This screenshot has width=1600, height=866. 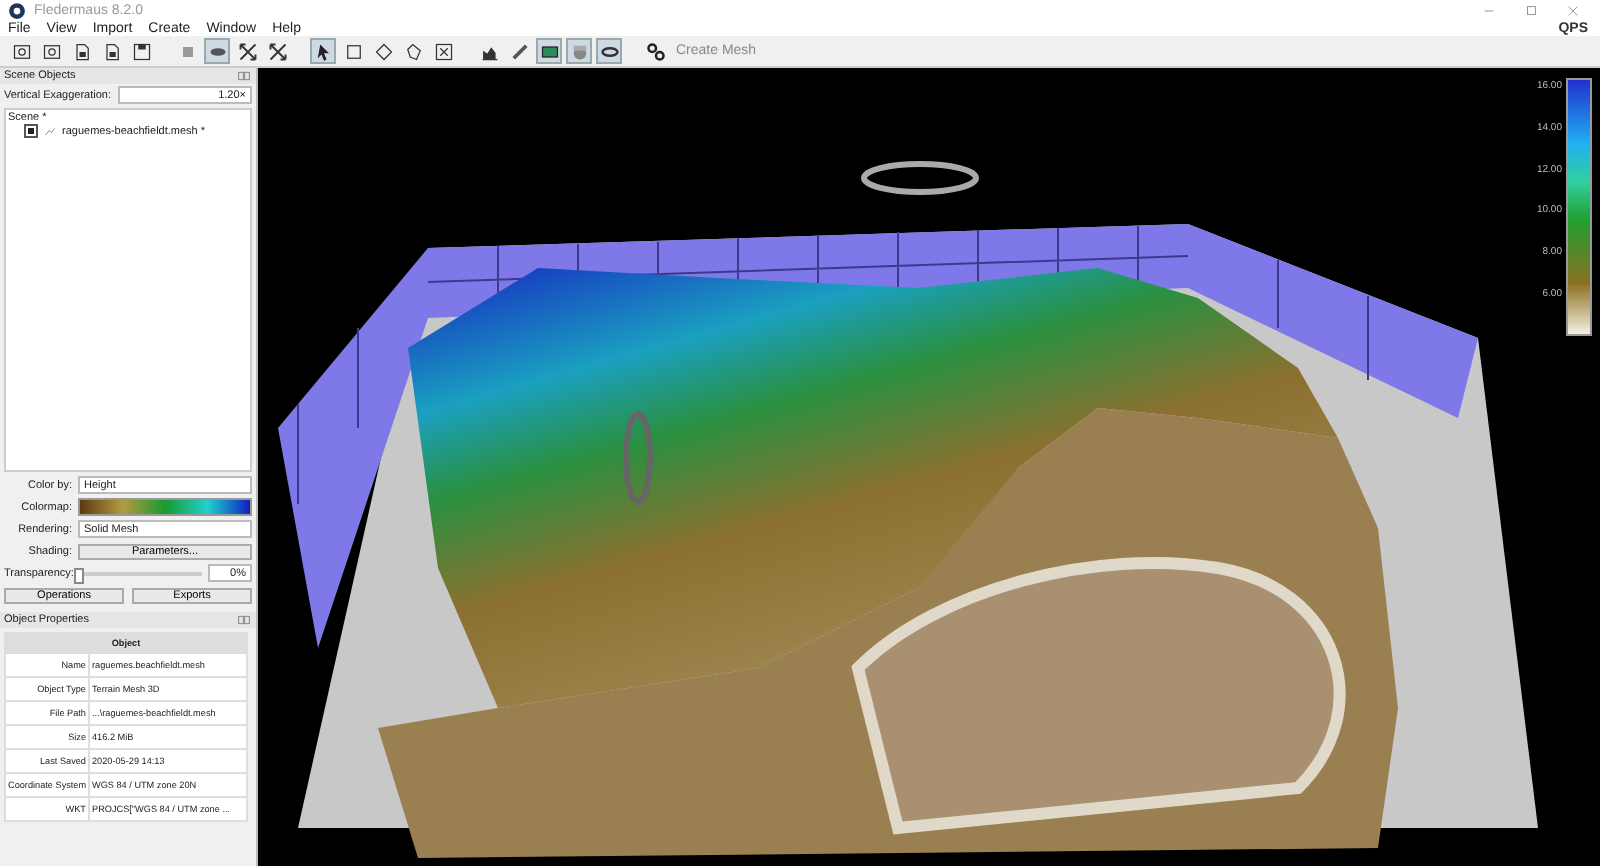 I want to click on save-icon, so click(x=141, y=51).